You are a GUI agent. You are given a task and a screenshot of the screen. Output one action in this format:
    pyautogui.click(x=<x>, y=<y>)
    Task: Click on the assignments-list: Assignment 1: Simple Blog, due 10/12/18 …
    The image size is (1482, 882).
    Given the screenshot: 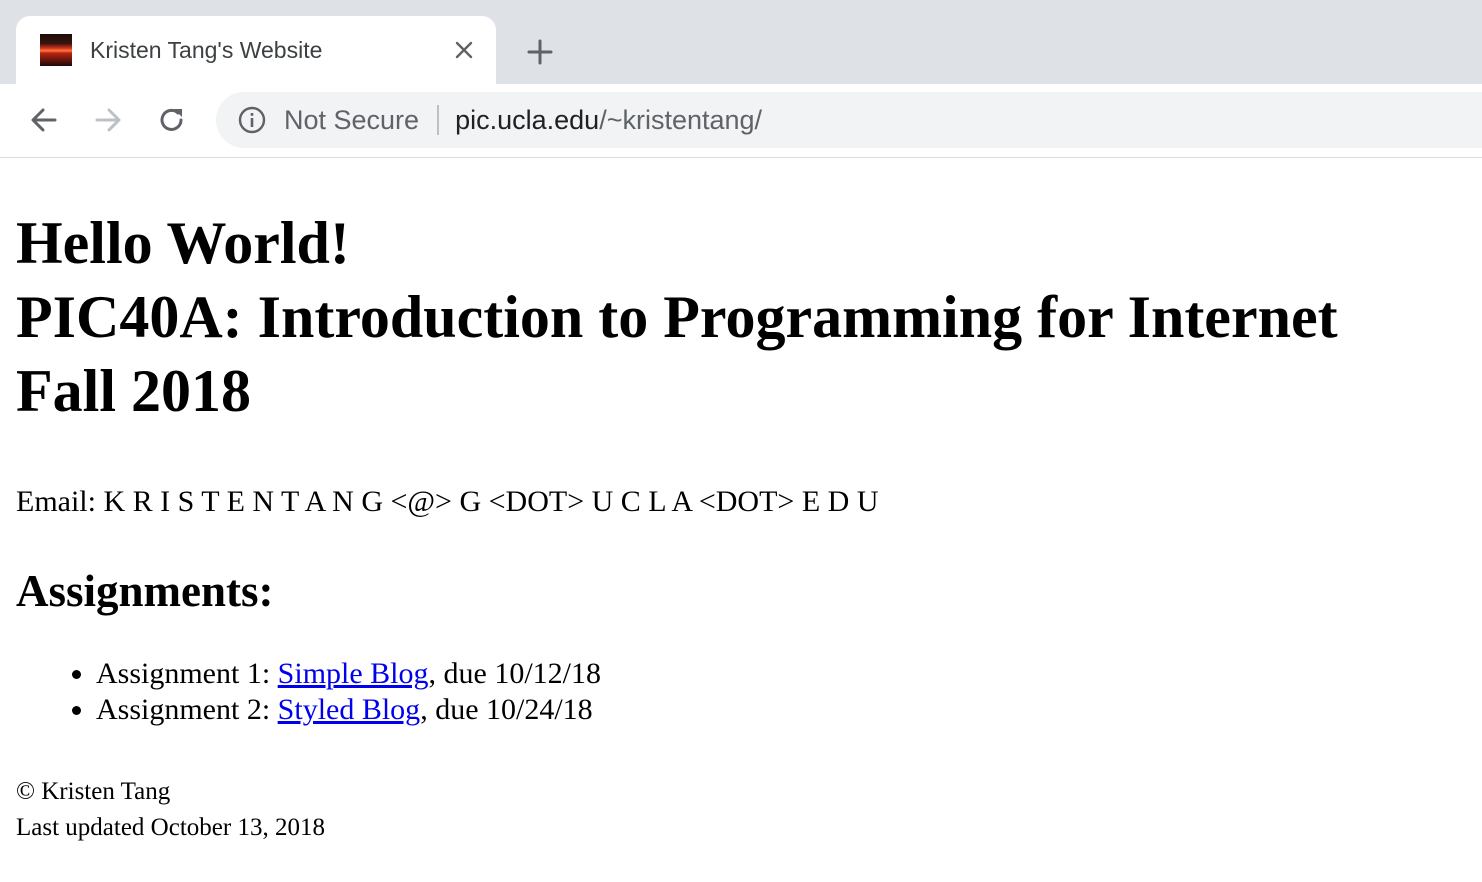 What is the action you would take?
    pyautogui.click(x=741, y=692)
    